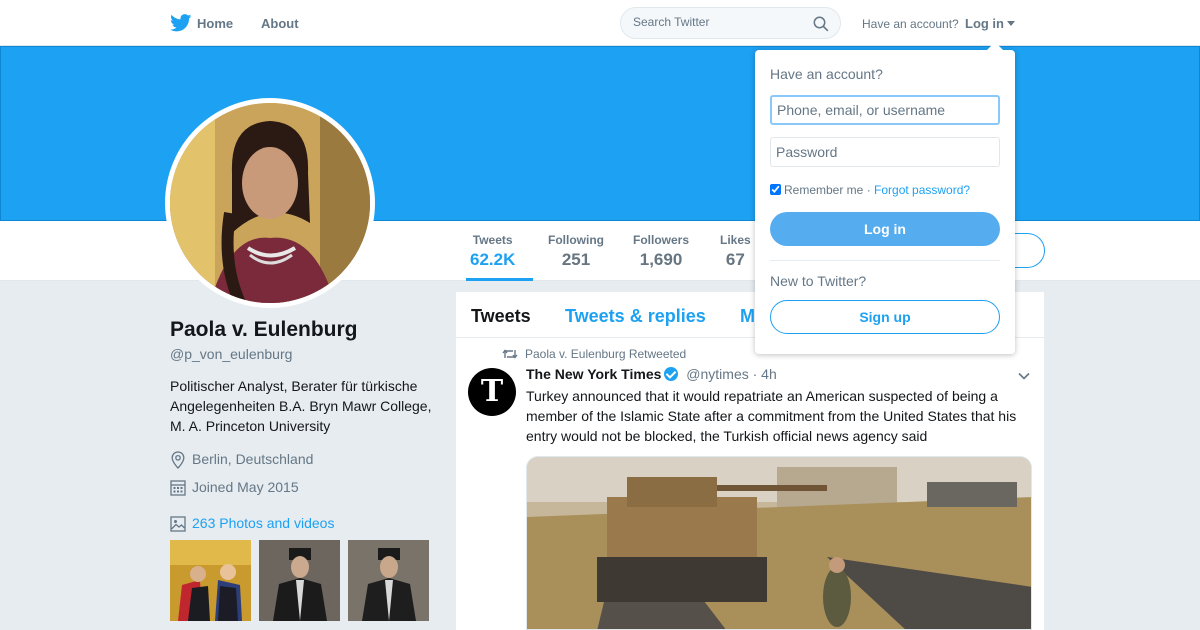  I want to click on dropdown-divider, so click(885, 260).